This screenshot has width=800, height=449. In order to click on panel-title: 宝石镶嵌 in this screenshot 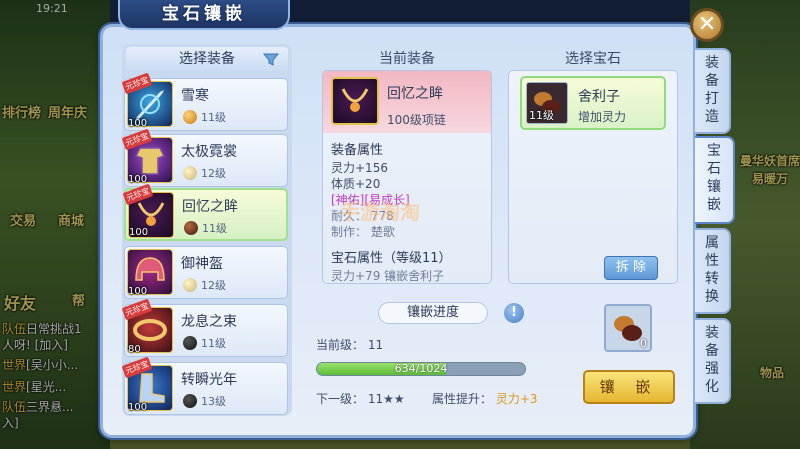, I will do `click(204, 15)`.